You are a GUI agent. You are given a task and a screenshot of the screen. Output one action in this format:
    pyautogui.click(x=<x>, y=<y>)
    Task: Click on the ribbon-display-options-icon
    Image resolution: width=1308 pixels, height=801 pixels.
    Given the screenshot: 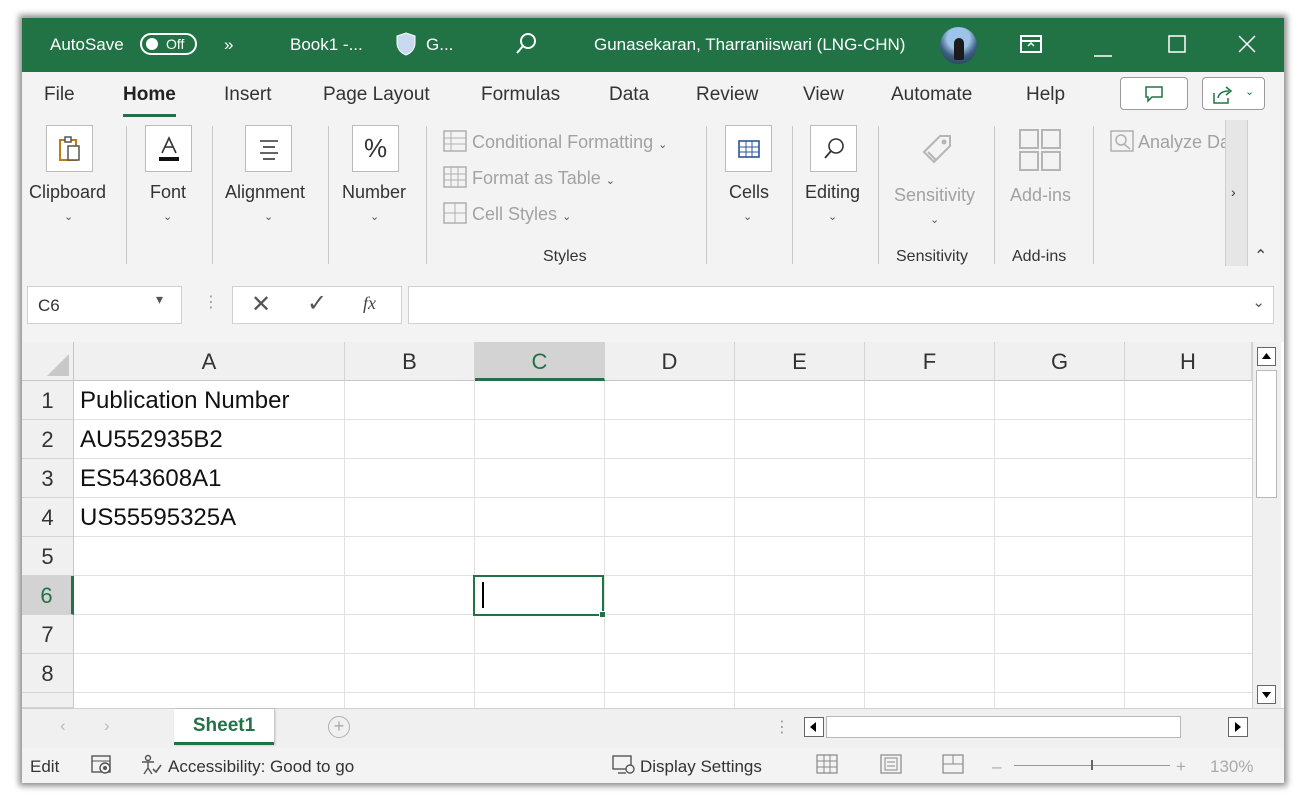 What is the action you would take?
    pyautogui.click(x=1031, y=46)
    